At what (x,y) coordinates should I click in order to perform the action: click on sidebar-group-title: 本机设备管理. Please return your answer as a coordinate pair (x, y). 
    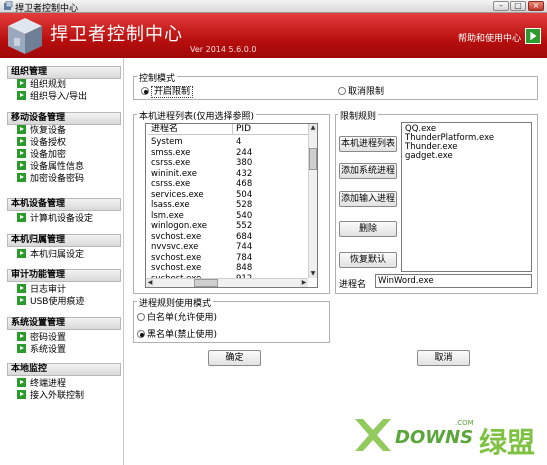
    Looking at the image, I should click on (64, 204).